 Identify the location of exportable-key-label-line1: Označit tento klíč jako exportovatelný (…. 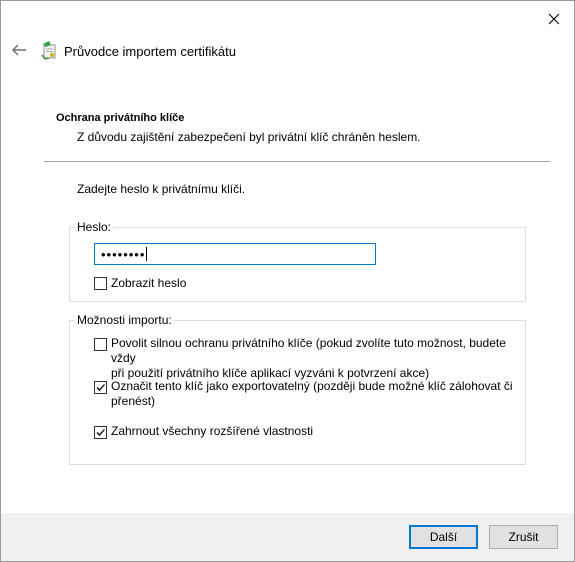
(312, 386).